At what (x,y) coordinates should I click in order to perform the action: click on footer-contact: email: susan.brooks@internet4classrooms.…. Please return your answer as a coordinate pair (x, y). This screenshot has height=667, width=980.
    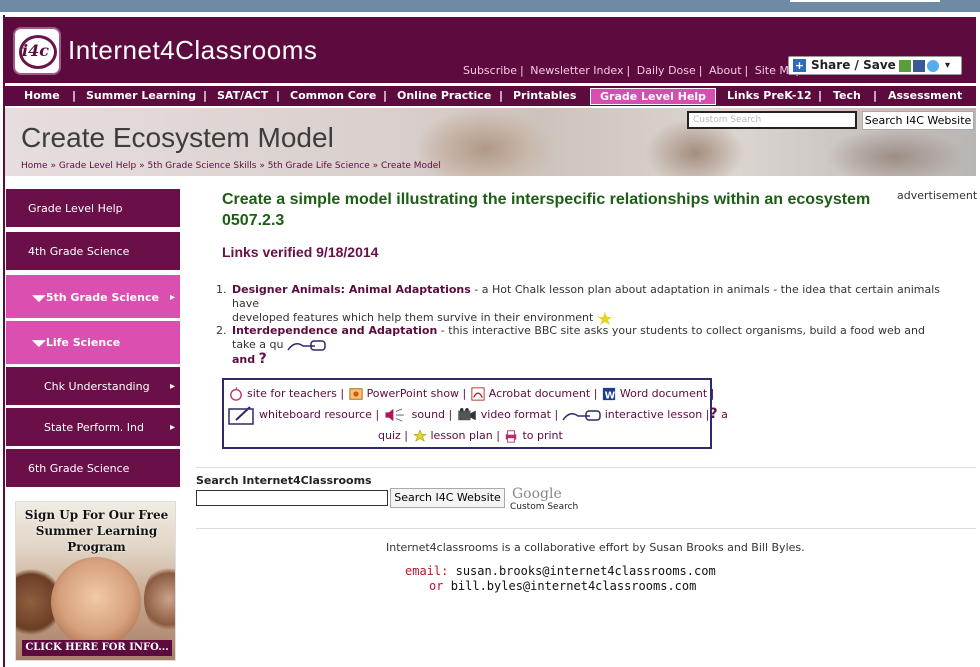
    Looking at the image, I should click on (560, 578).